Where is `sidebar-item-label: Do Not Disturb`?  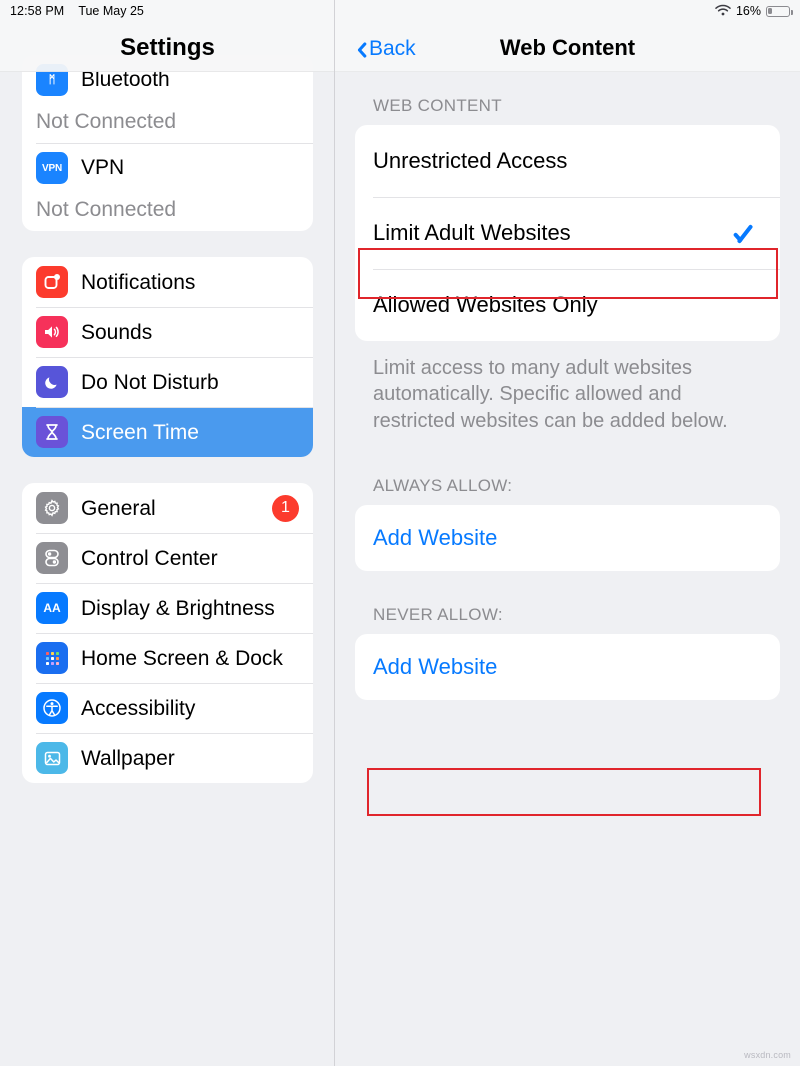
sidebar-item-label: Do Not Disturb is located at coordinates (150, 382).